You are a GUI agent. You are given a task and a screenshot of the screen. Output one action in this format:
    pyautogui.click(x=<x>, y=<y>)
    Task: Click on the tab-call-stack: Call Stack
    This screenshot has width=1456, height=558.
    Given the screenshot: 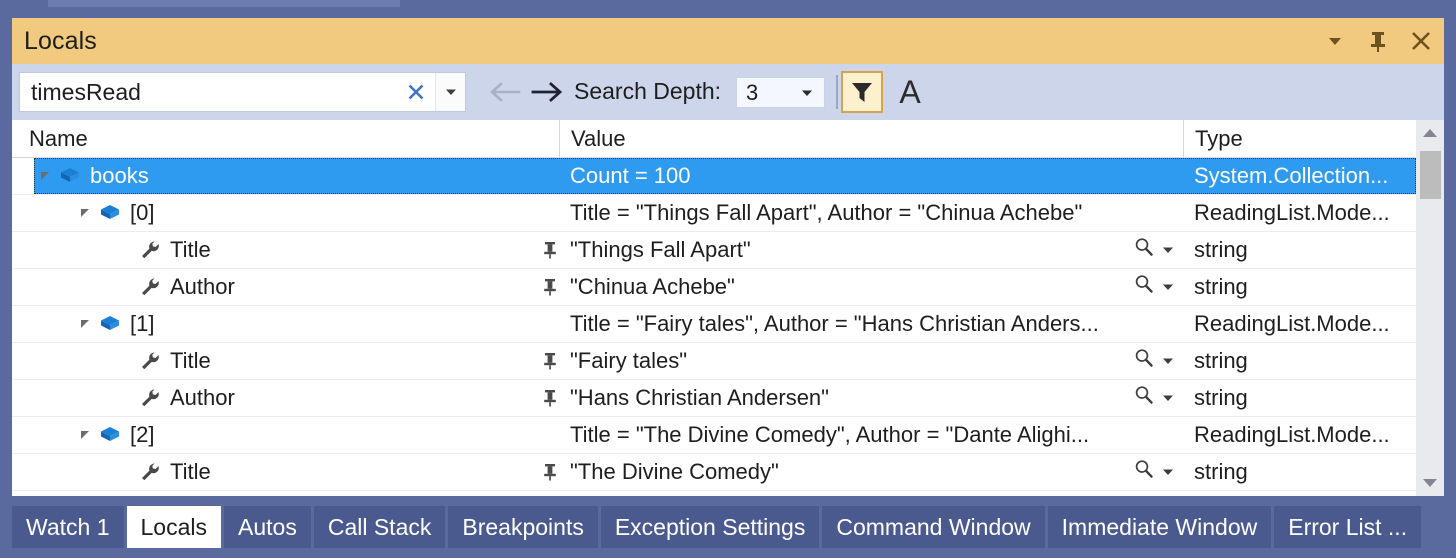 What is the action you would take?
    pyautogui.click(x=379, y=527)
    